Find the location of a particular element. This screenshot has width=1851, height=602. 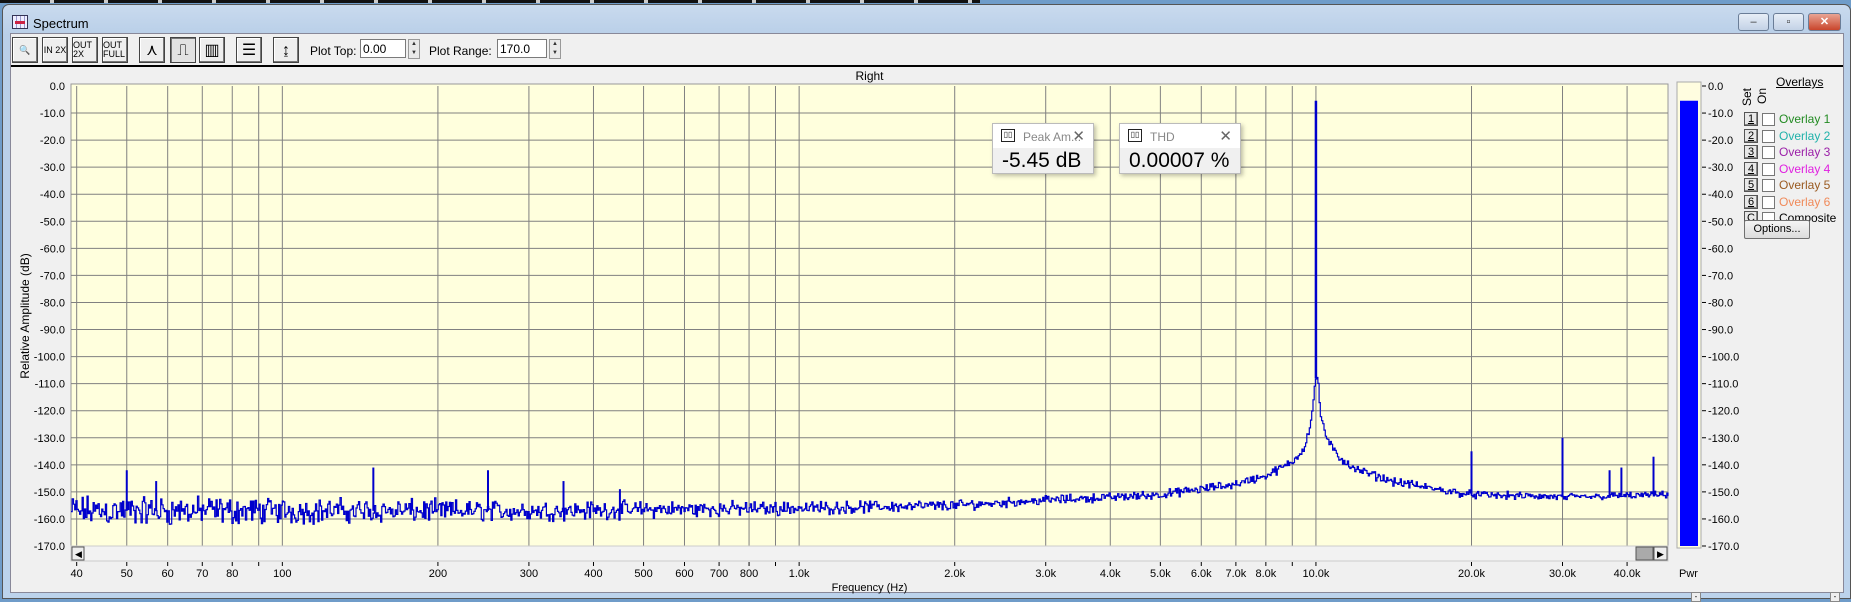

y-tick-label: -160.0 is located at coordinates (49, 520).